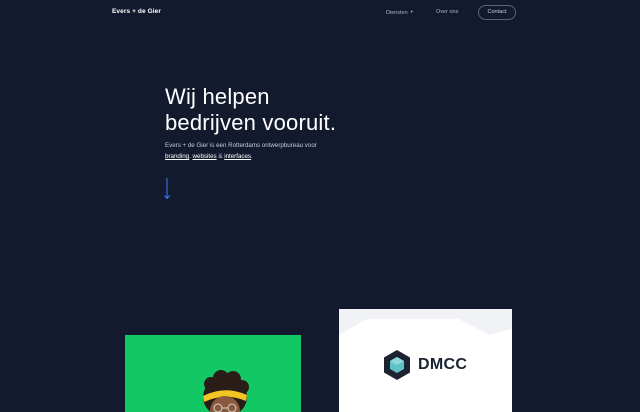 This screenshot has width=640, height=412. I want to click on contact-button: Contact, so click(497, 12).